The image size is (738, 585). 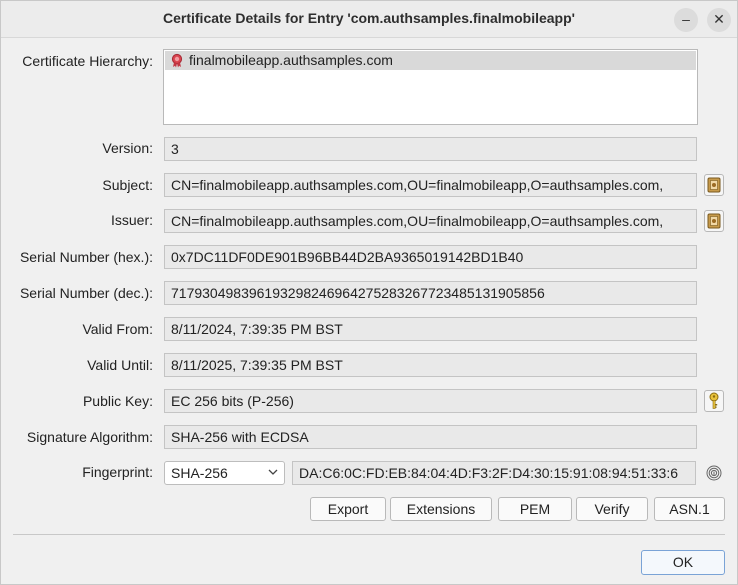 I want to click on public-key-label: Public Key:, so click(x=117, y=401).